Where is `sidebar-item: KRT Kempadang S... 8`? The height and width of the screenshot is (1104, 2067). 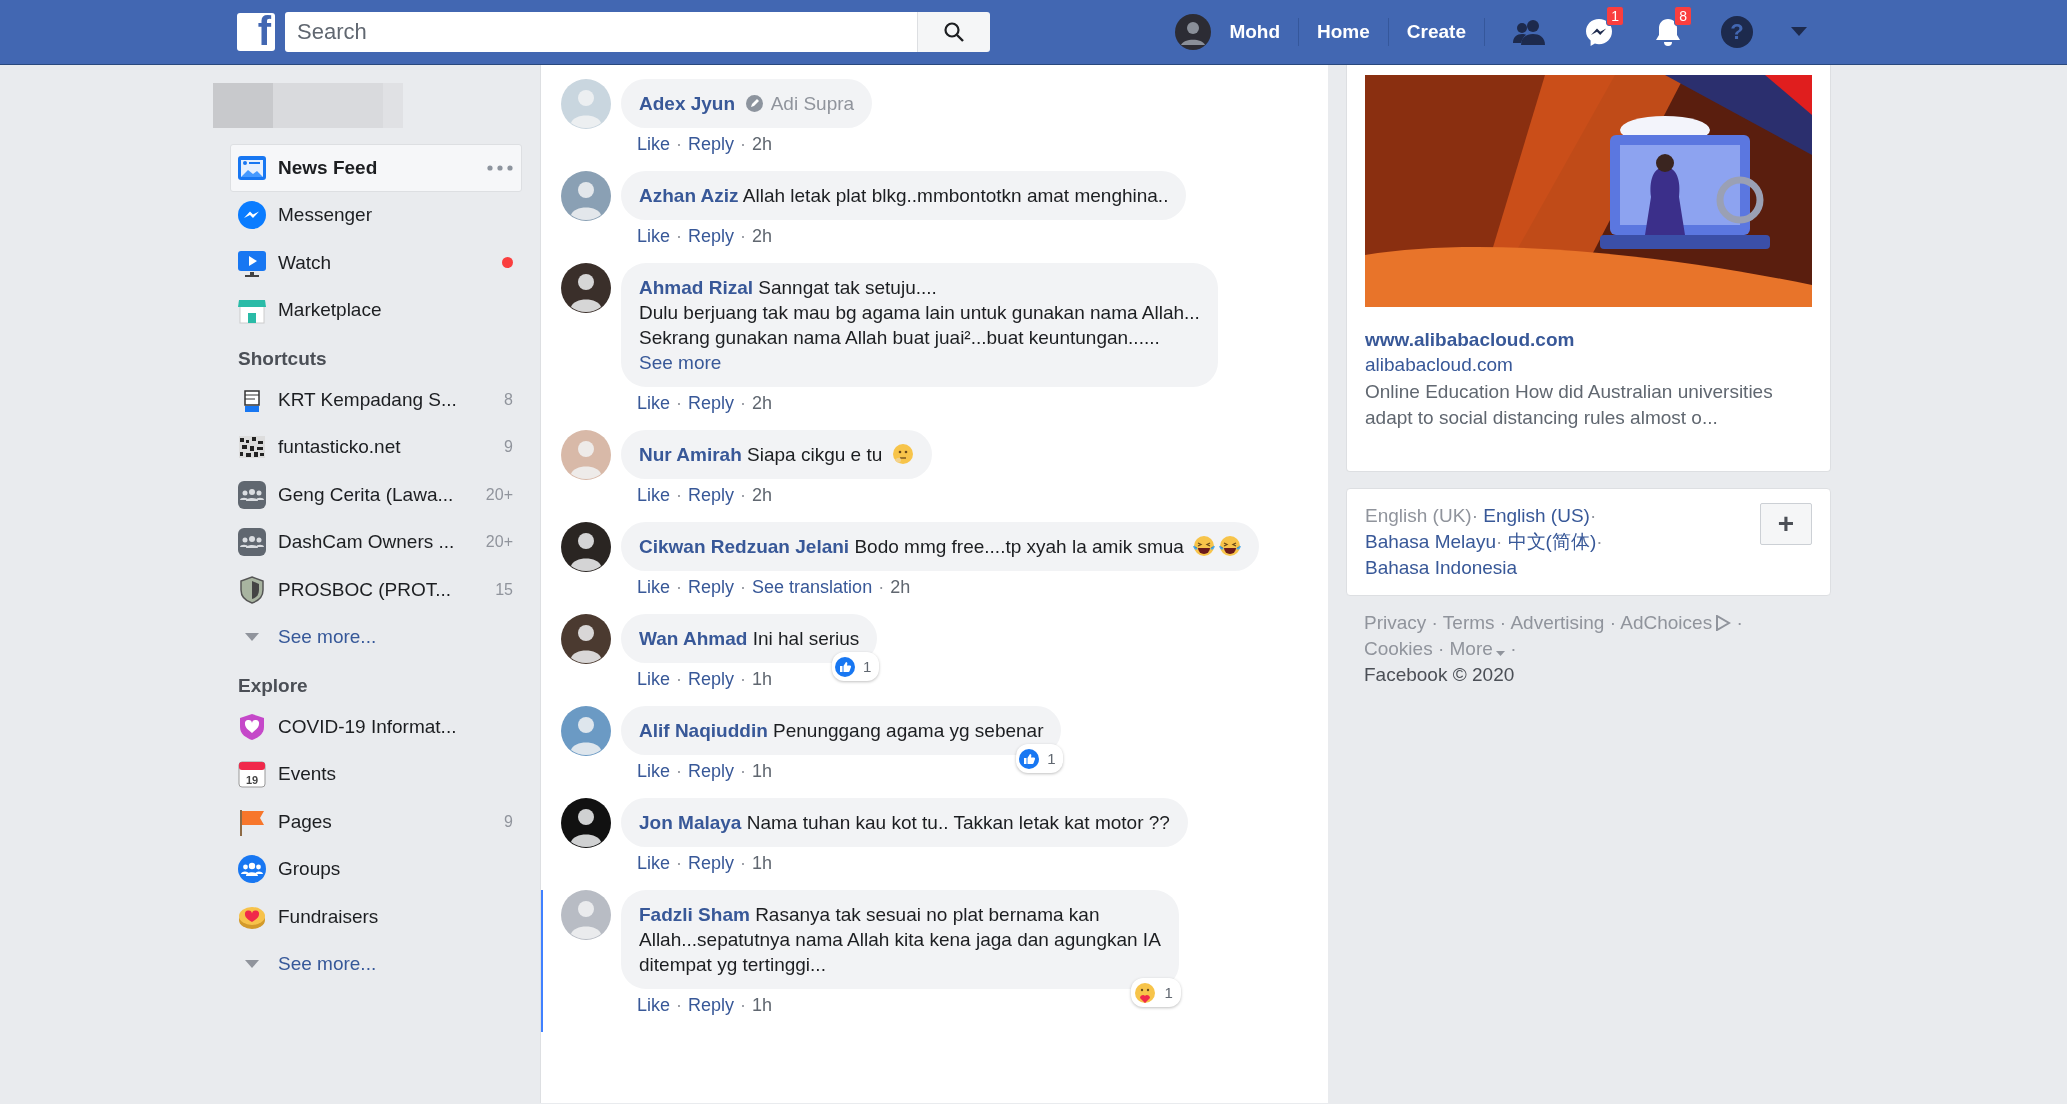
sidebar-item: KRT Kempadang S... 8 is located at coordinates (376, 400).